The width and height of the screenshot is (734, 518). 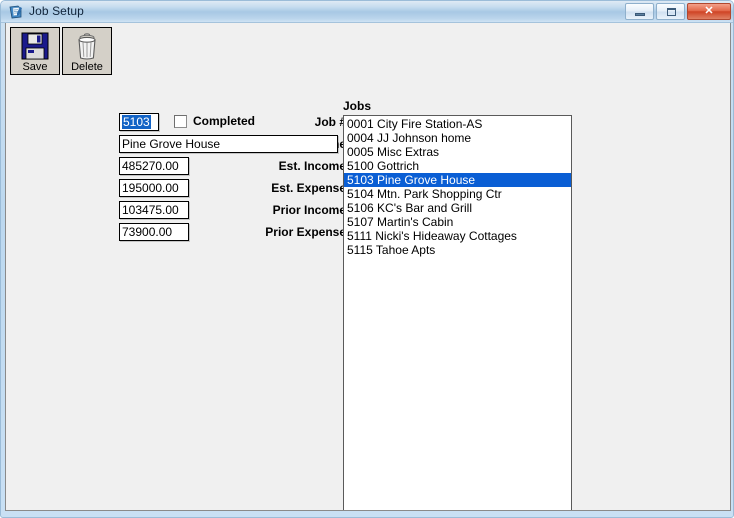 What do you see at coordinates (457, 124) in the screenshot?
I see `jobs-list-item: 0001 City Fire Station-AS` at bounding box center [457, 124].